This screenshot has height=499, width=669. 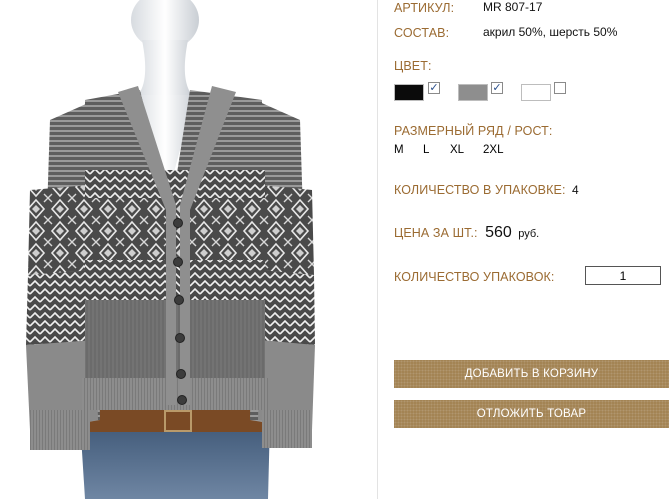 What do you see at coordinates (575, 190) in the screenshot?
I see `pack-quantity-value: 4` at bounding box center [575, 190].